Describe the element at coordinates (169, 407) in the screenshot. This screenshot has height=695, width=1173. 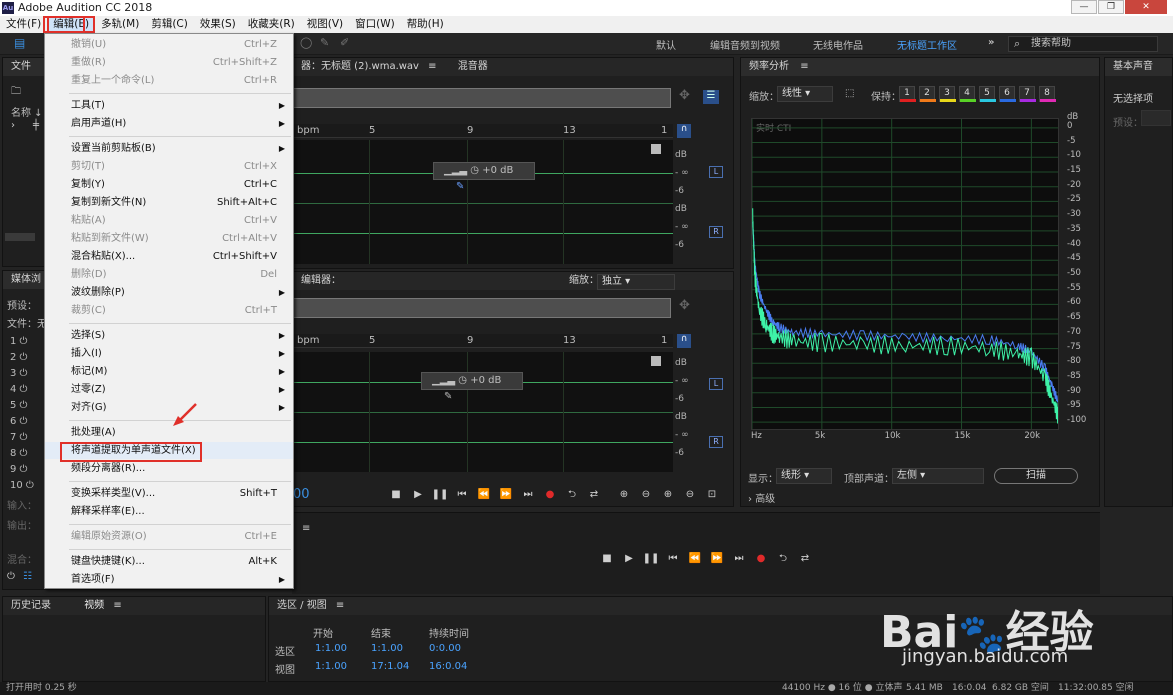
I see `edit-menu-item: 对齐(G) ▶` at that location.